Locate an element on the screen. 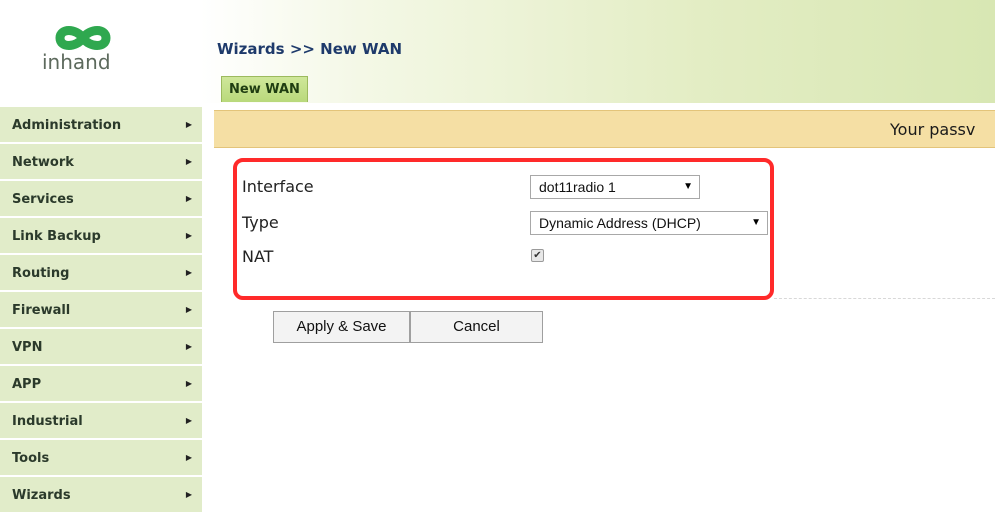 The width and height of the screenshot is (995, 512). sidebar-item-administration: Administration ▶ is located at coordinates (101, 125).